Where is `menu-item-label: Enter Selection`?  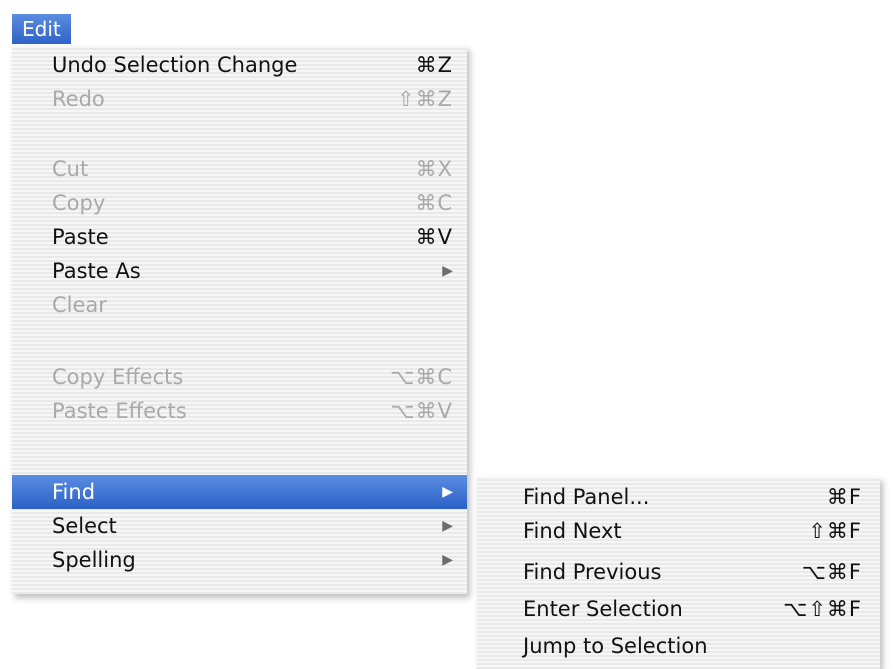
menu-item-label: Enter Selection is located at coordinates (603, 609).